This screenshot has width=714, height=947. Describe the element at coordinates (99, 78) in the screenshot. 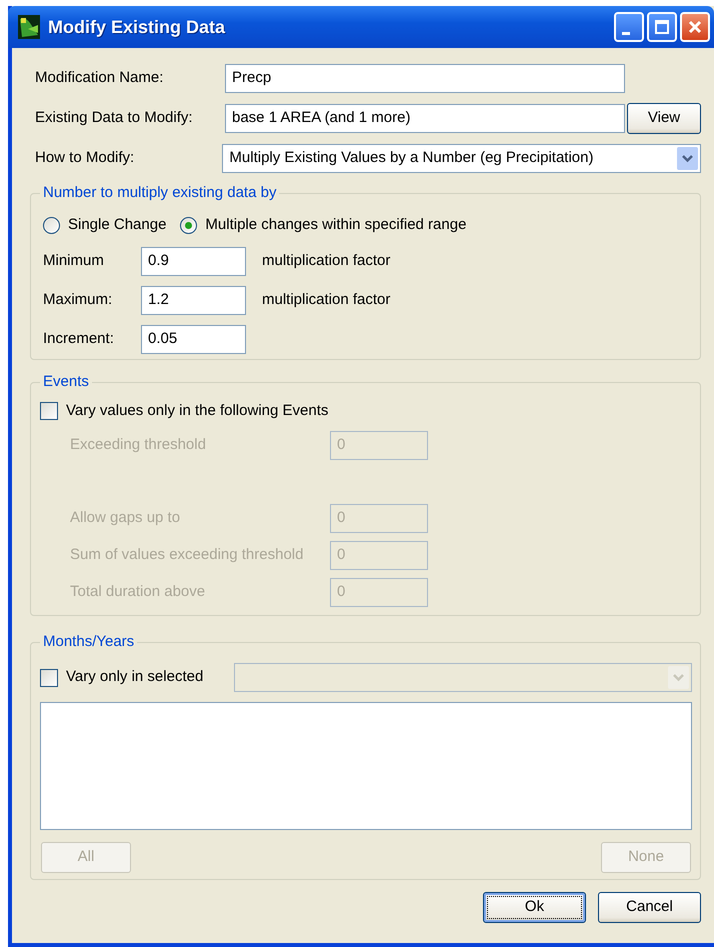

I see `field-label: Modification Name:` at that location.